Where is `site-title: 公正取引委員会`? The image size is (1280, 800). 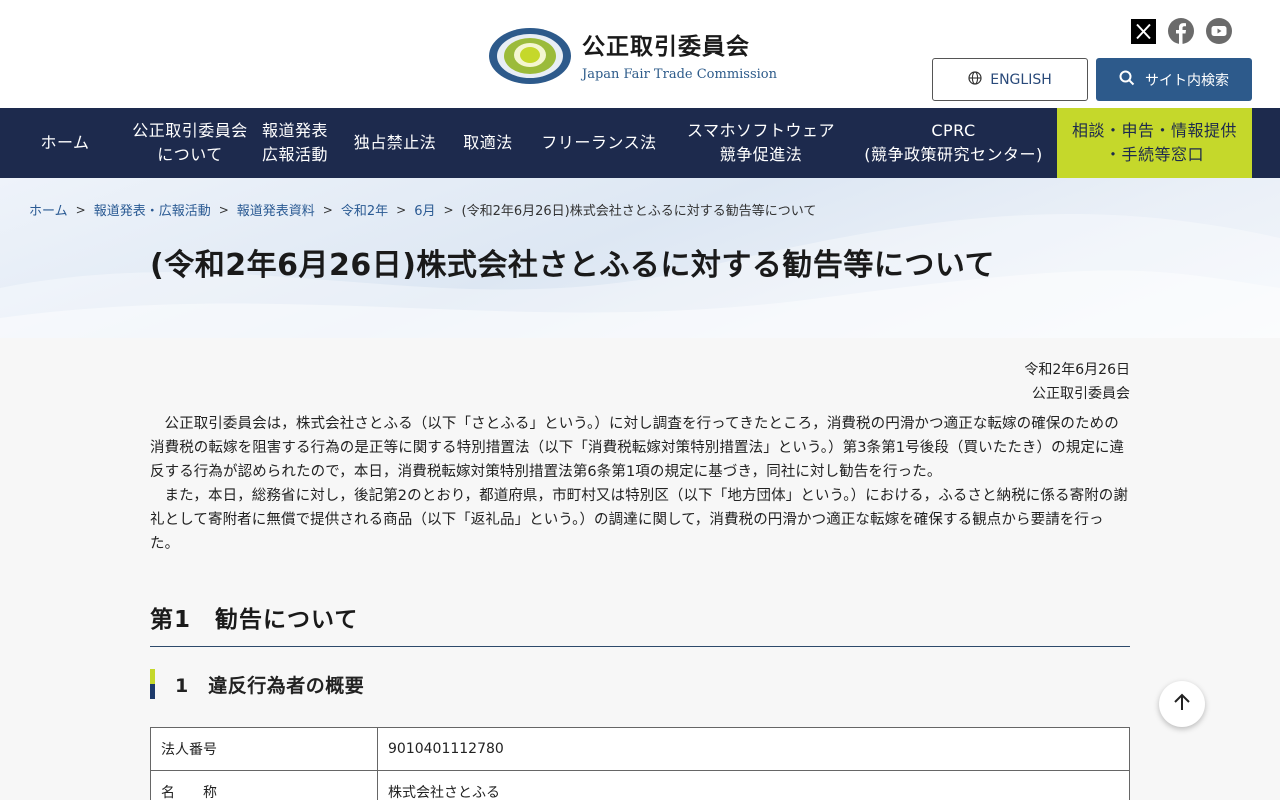 site-title: 公正取引委員会 is located at coordinates (666, 46).